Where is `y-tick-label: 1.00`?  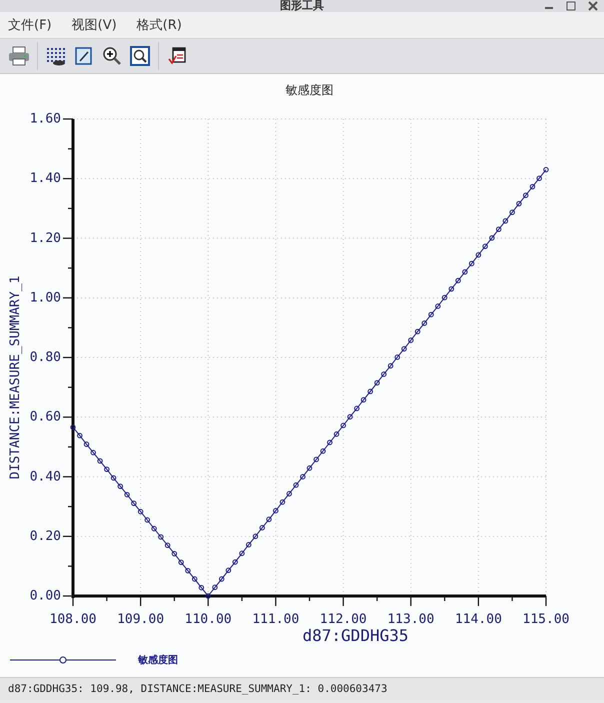
y-tick-label: 1.00 is located at coordinates (45, 298).